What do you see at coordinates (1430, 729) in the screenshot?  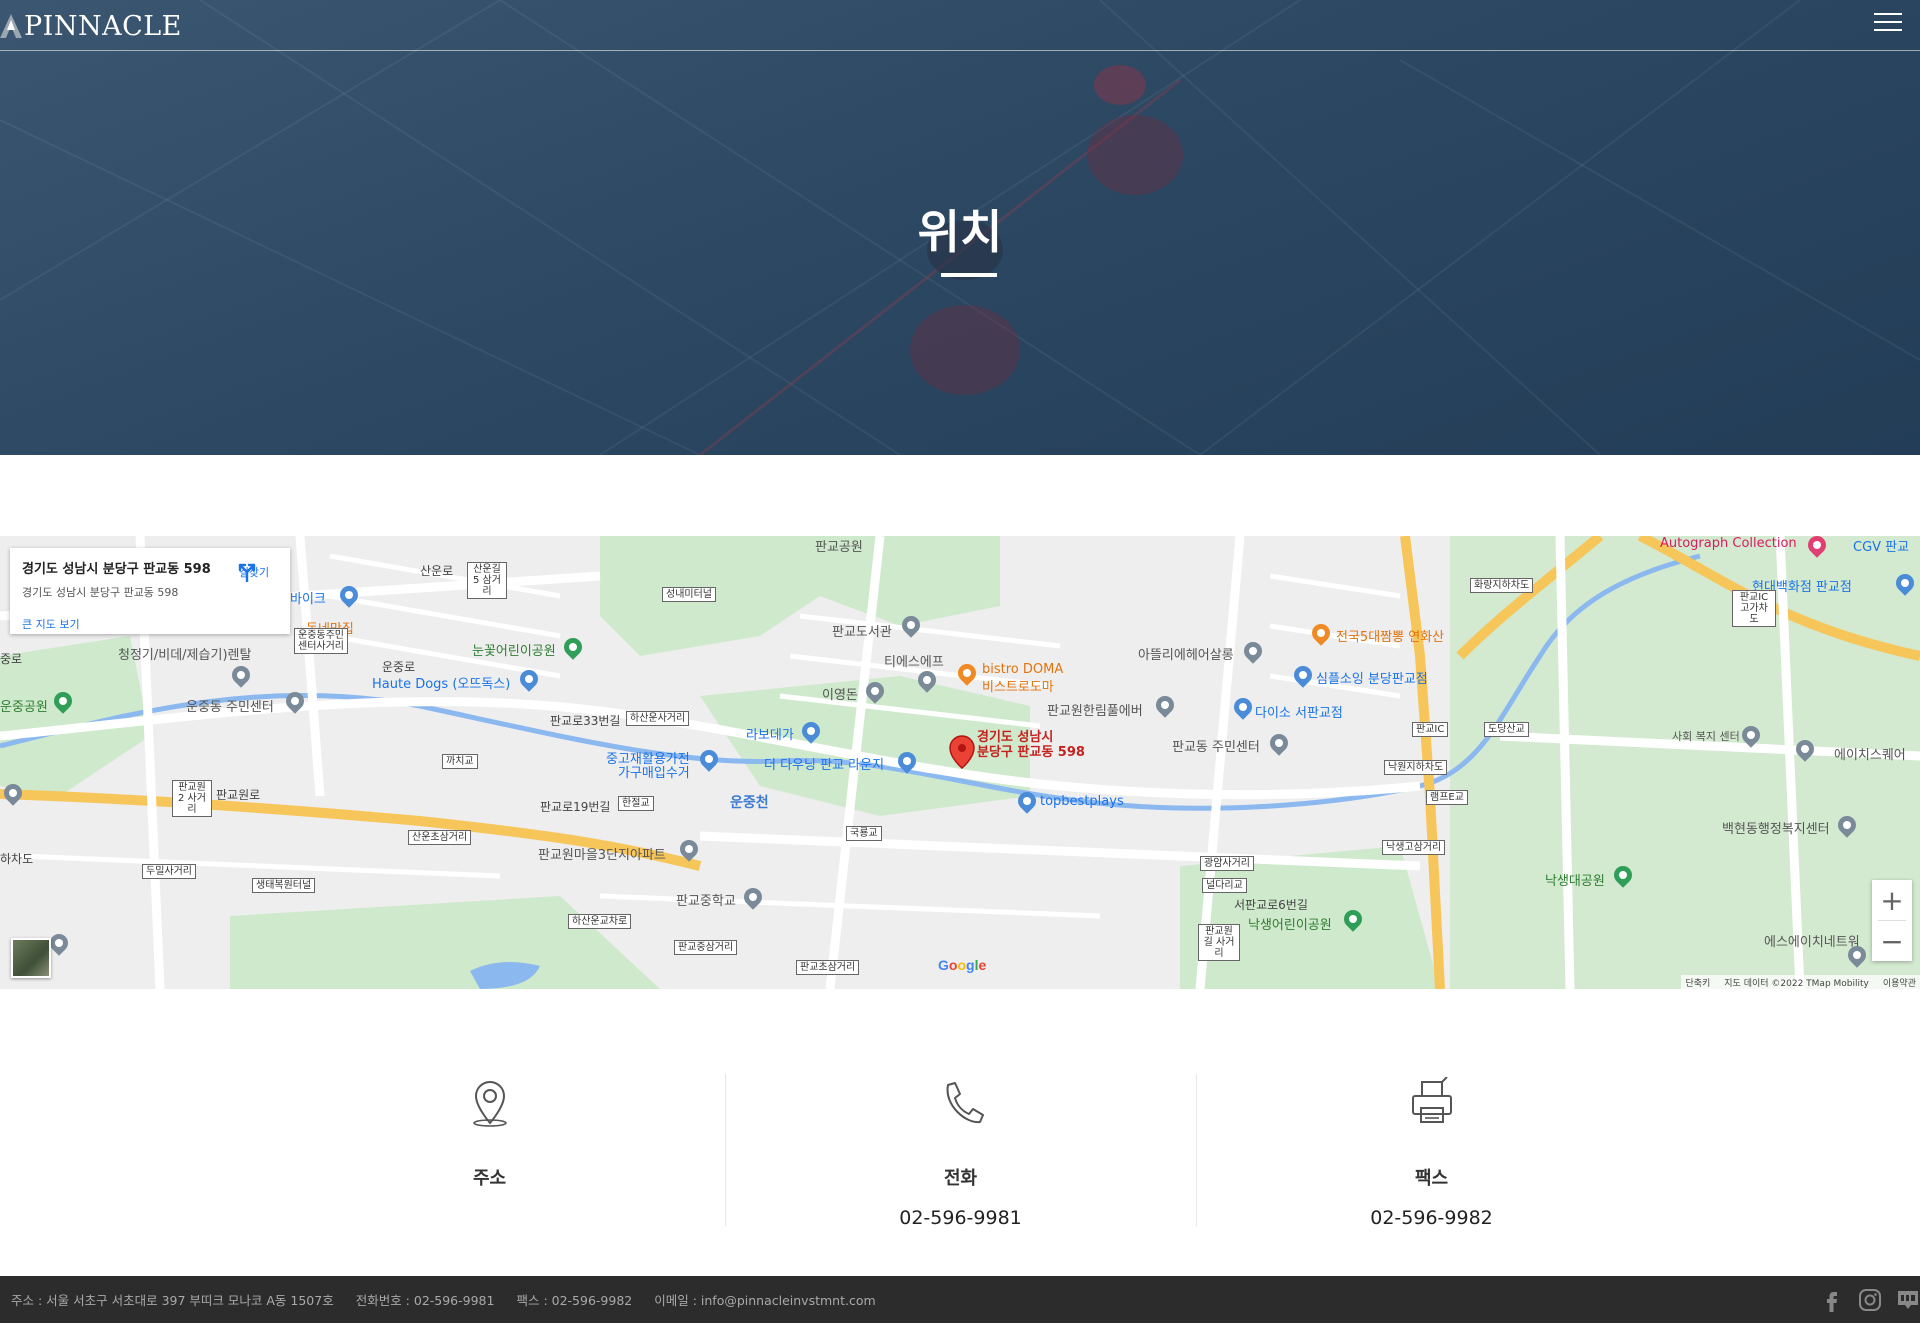 I see `intersection-label: 판교IC` at bounding box center [1430, 729].